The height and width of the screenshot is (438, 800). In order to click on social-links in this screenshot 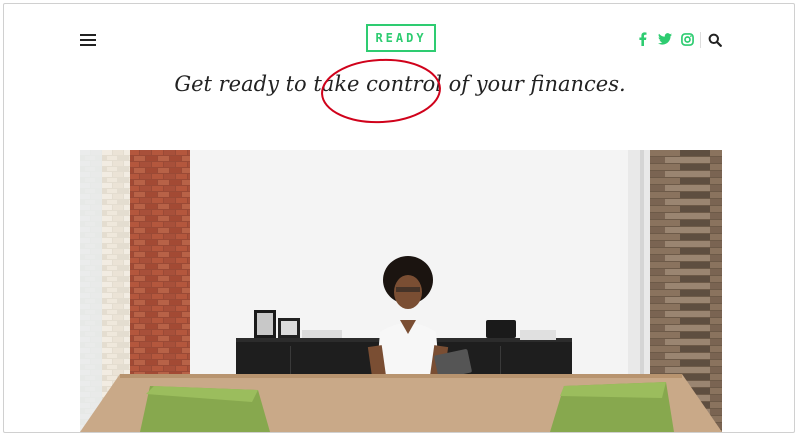, I will do `click(665, 39)`.